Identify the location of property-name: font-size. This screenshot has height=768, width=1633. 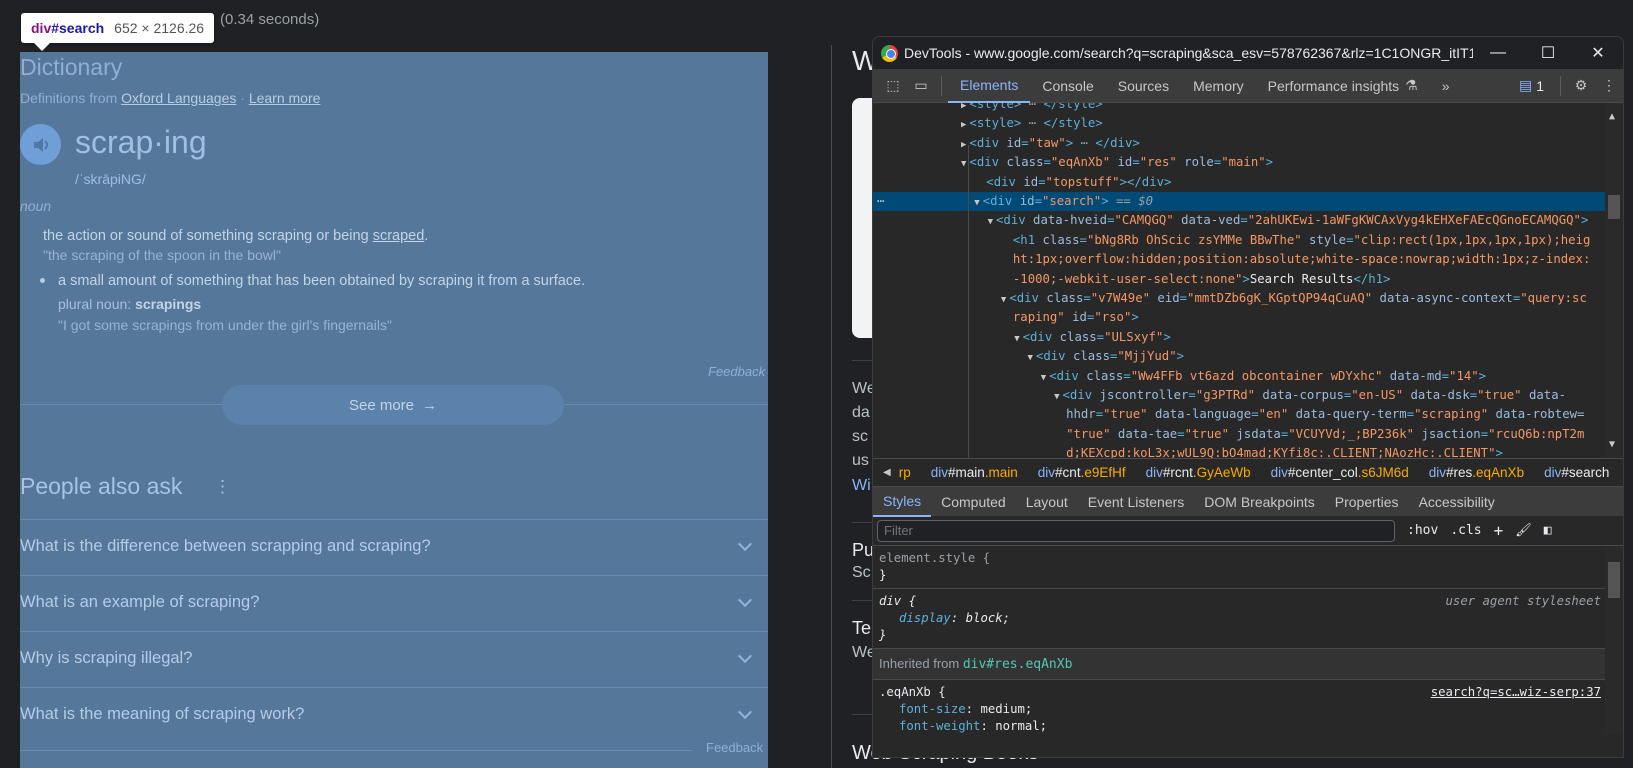
(932, 709).